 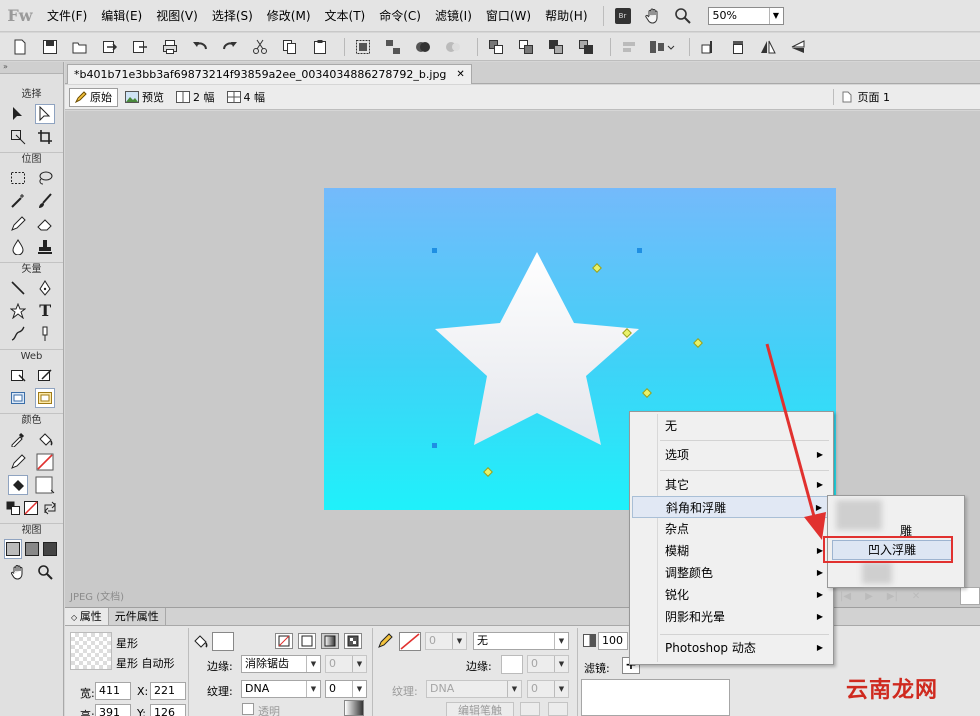 What do you see at coordinates (45, 224) in the screenshot?
I see `eraser-icon` at bounding box center [45, 224].